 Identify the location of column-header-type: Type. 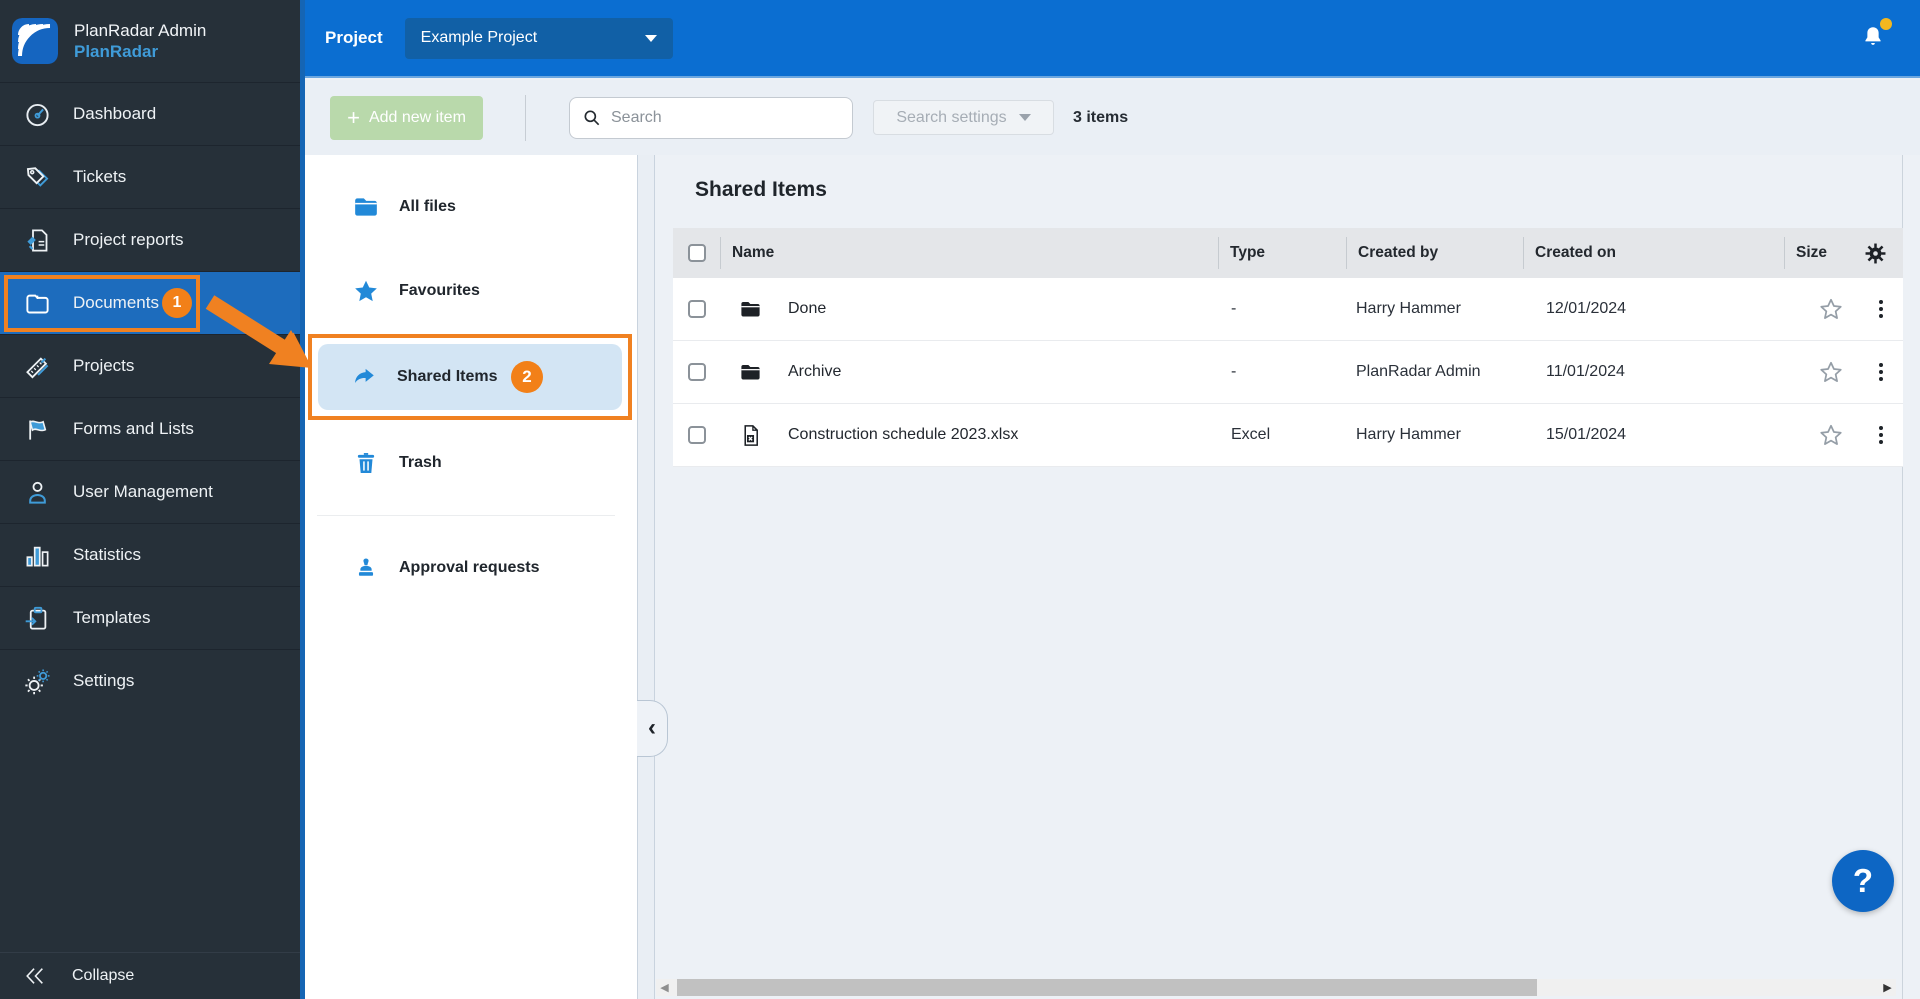
(1282, 253).